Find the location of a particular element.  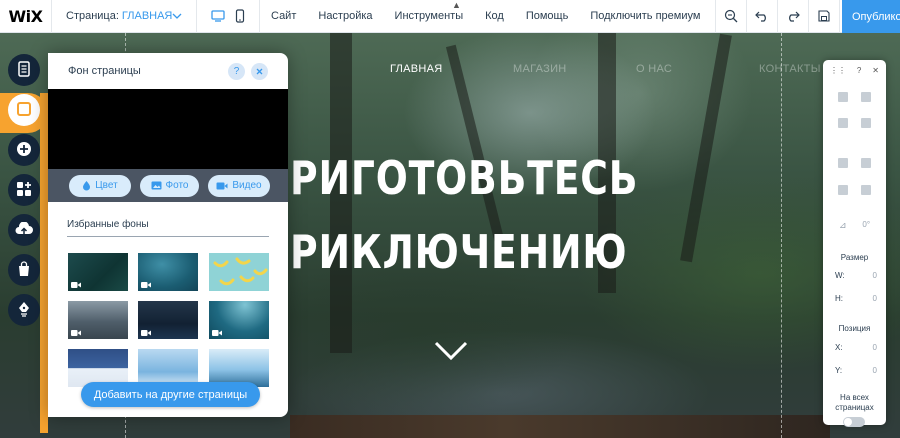

site-nav: ГЛАВНАЯ МАГАЗИН О НАС КОНТАКТЫ is located at coordinates (636, 69).